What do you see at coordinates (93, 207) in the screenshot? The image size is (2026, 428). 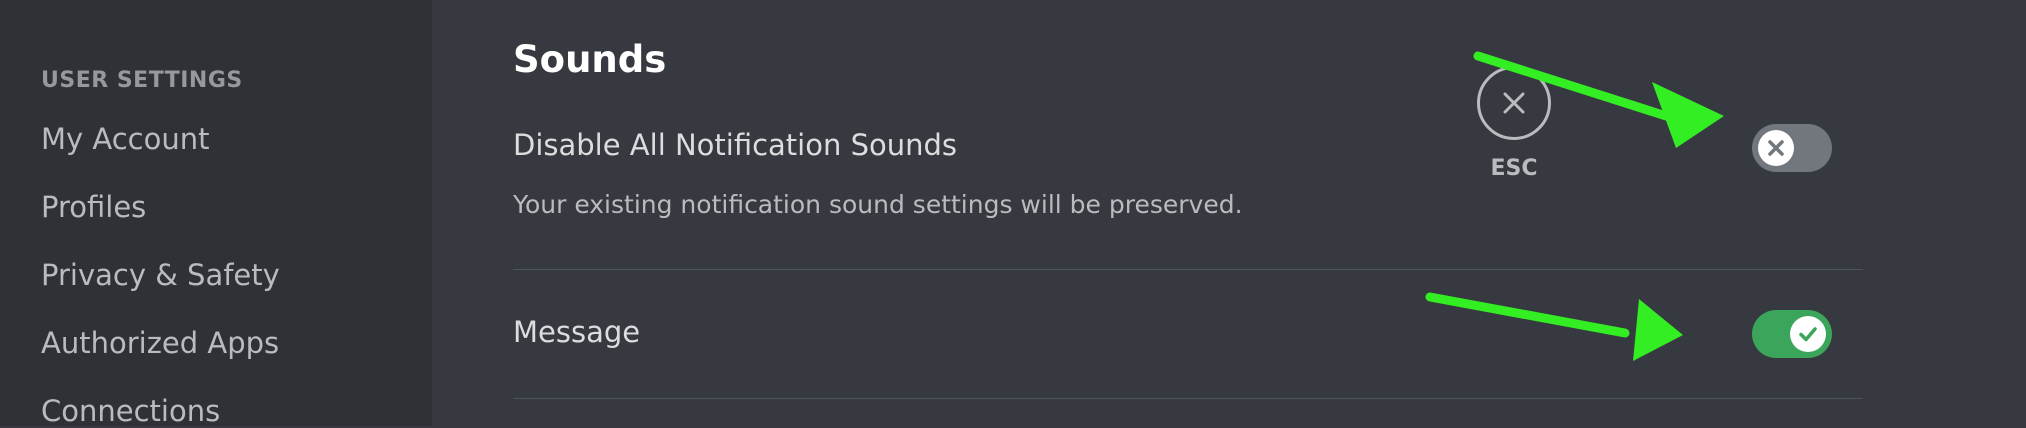 I see `sidebar-item-profiles: Profiles` at bounding box center [93, 207].